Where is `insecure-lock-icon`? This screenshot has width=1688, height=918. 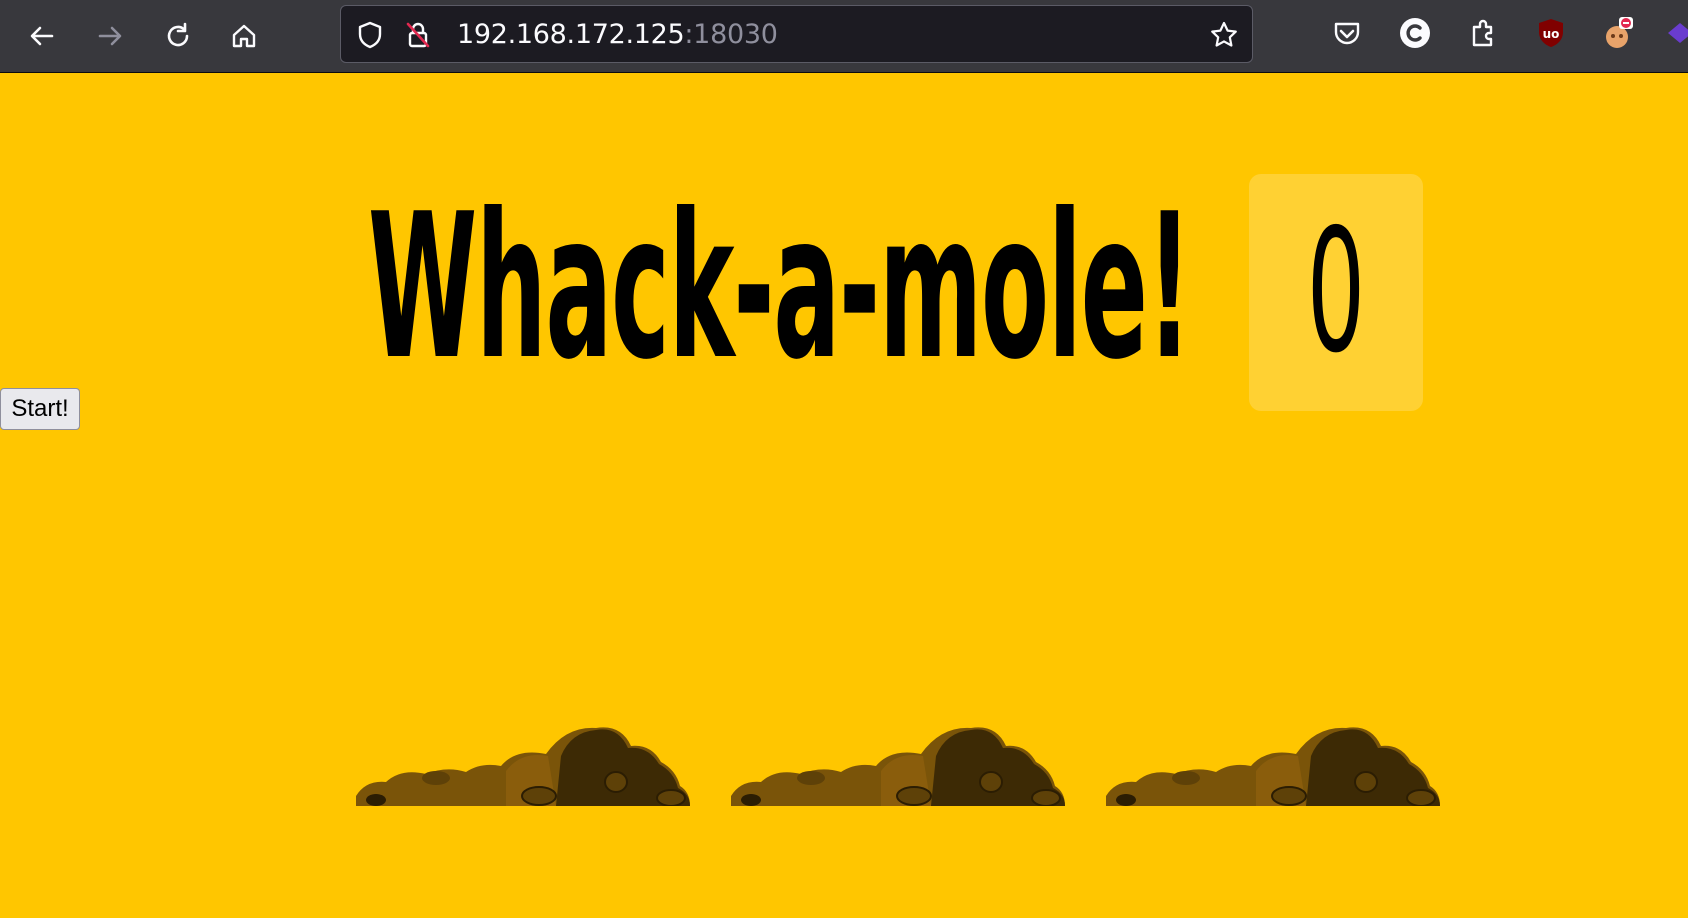 insecure-lock-icon is located at coordinates (418, 35).